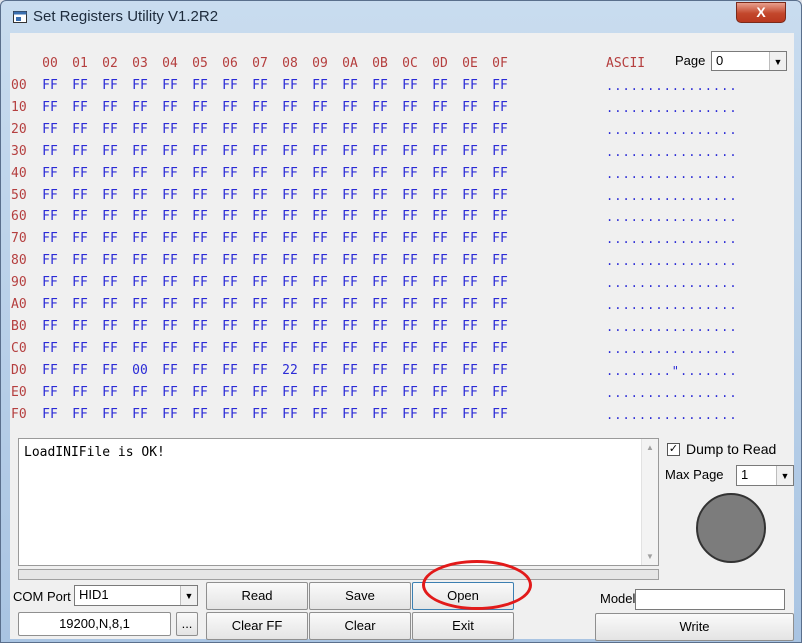 This screenshot has height=643, width=802. I want to click on com-port-select: HID1 ▼, so click(136, 595).